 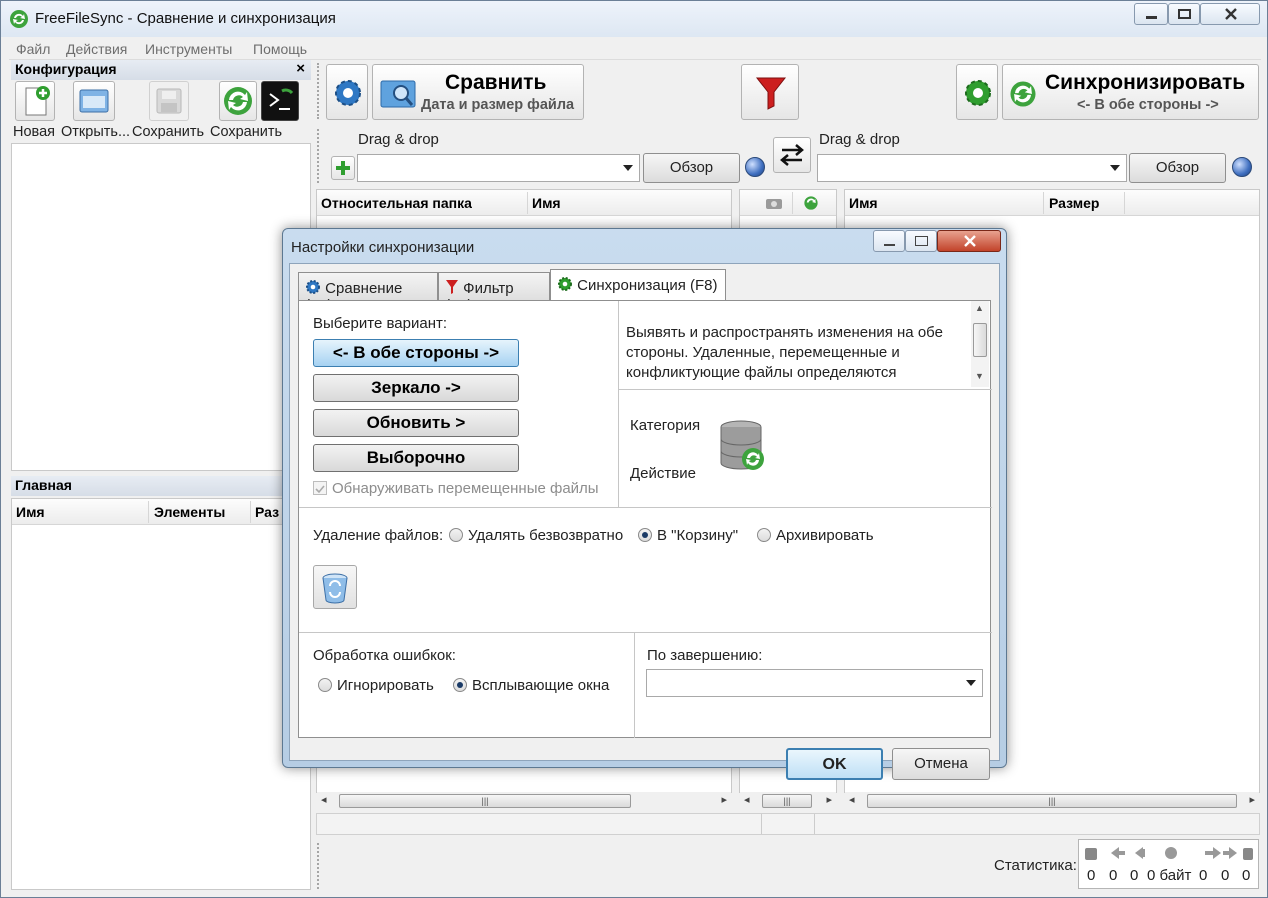 I want to click on variant-update-button: Обновить >, so click(x=416, y=423).